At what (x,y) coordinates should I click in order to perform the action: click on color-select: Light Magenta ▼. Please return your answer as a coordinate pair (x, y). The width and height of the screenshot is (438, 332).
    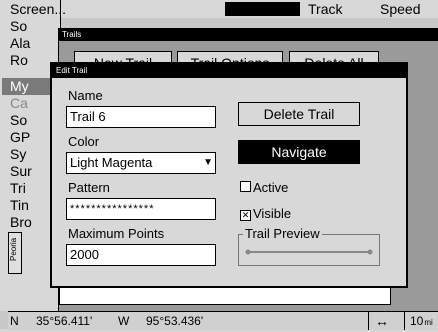
    Looking at the image, I should click on (141, 163).